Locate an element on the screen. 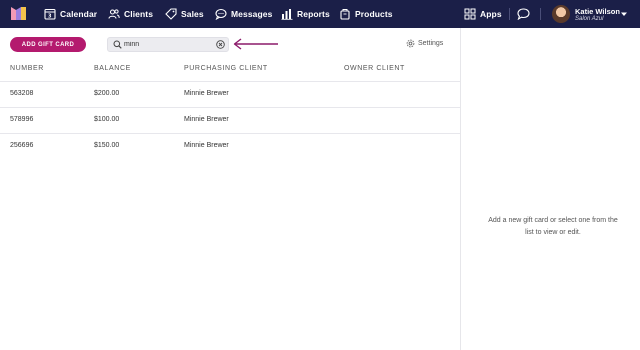  search-input is located at coordinates (169, 44).